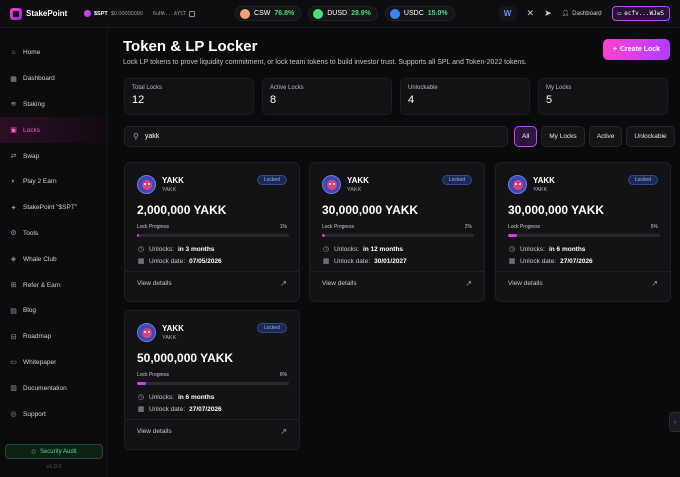  I want to click on token-ticker: DUSD 28.9%, so click(343, 13).